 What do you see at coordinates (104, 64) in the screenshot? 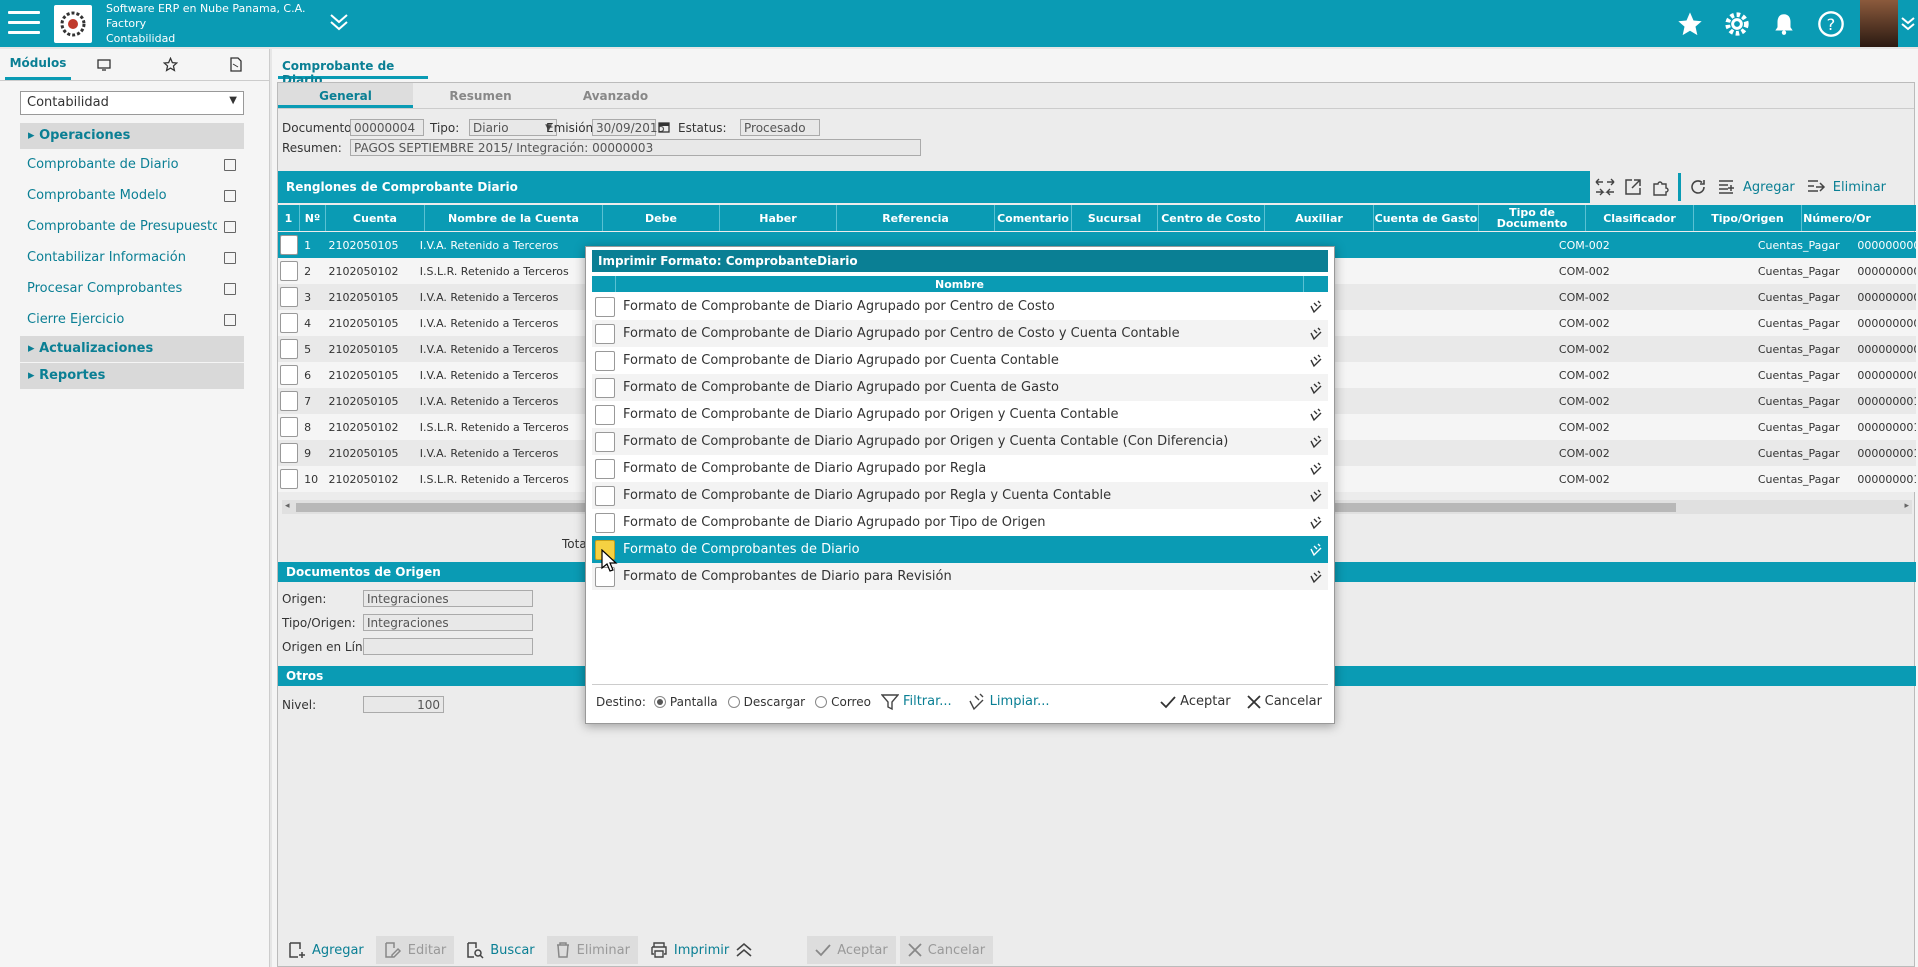
I see `monitor-icon` at bounding box center [104, 64].